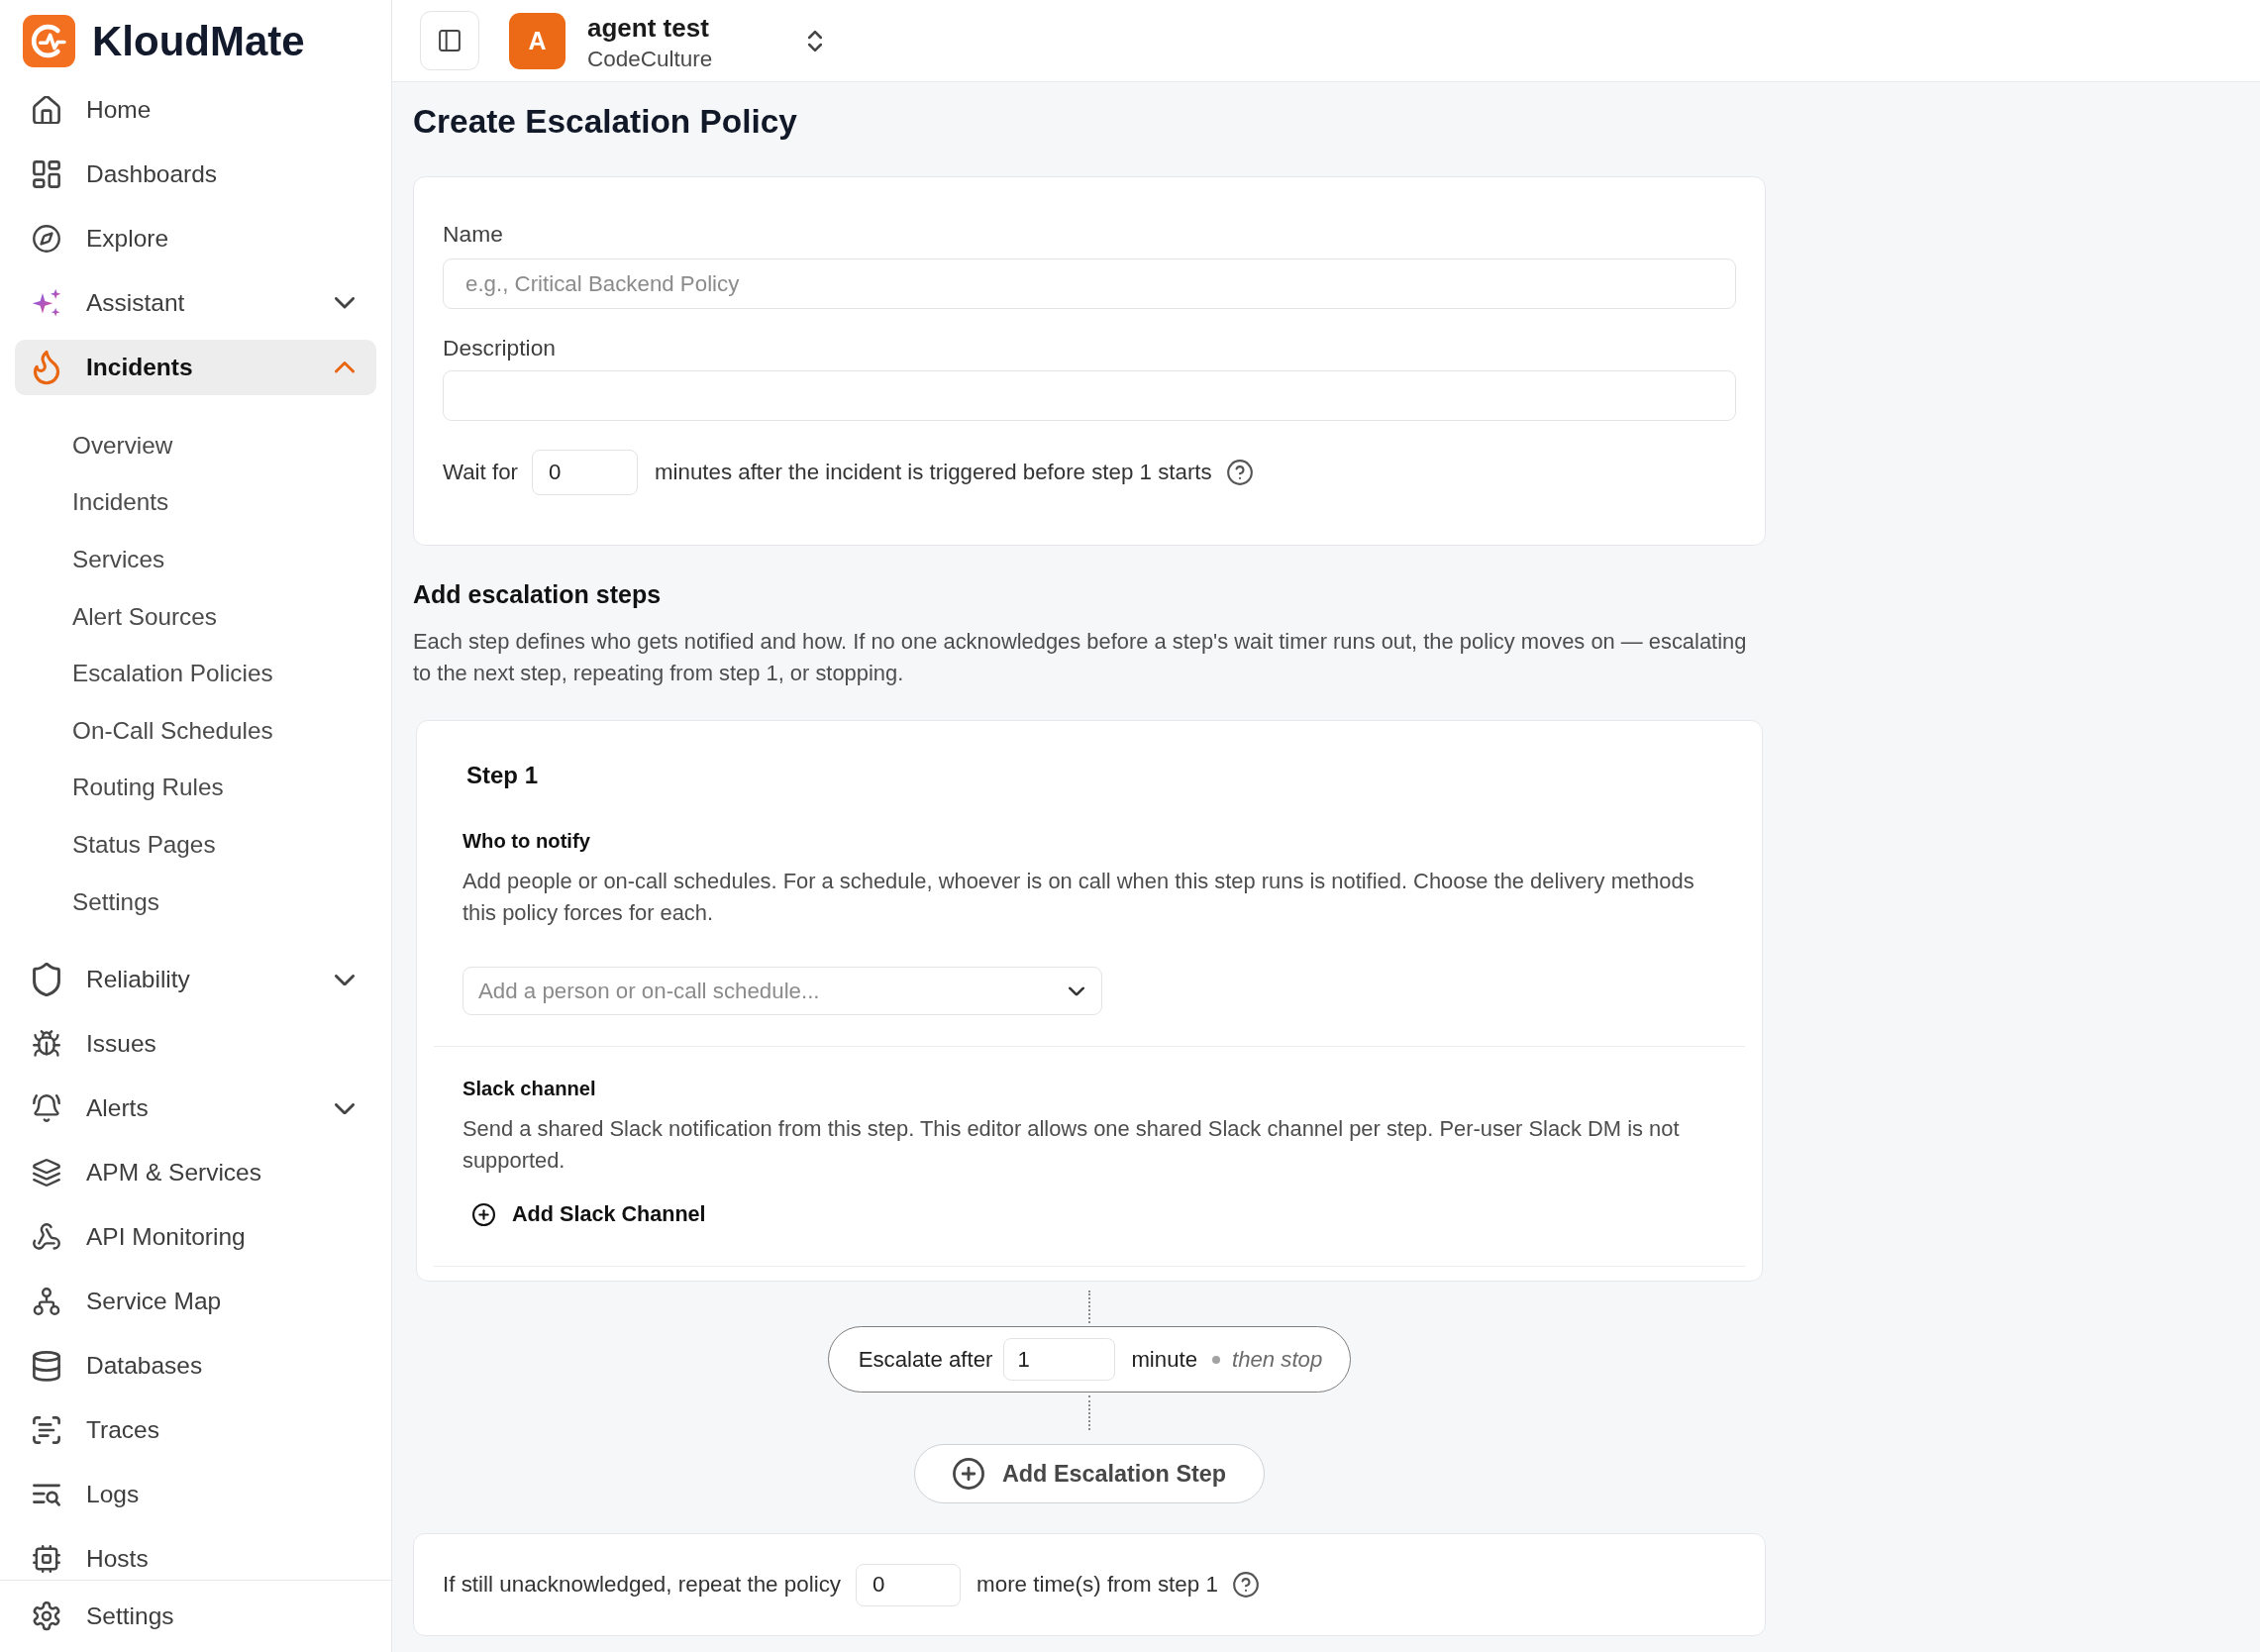 The height and width of the screenshot is (1652, 2260). Describe the element at coordinates (195, 1109) in the screenshot. I see `sidebar-item: Alerts` at that location.